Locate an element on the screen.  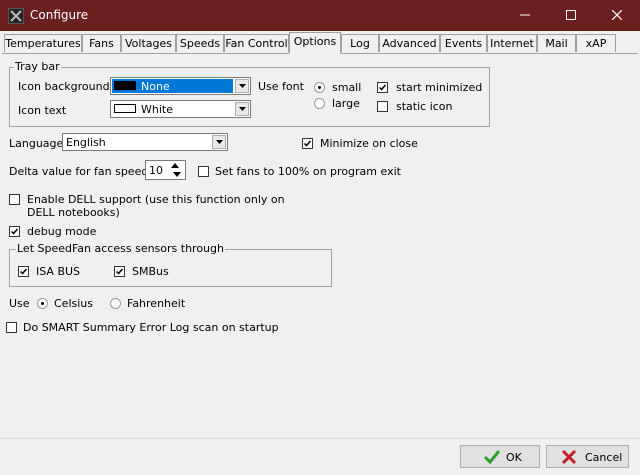
minimize-on-close-checkbox is located at coordinates (307, 143).